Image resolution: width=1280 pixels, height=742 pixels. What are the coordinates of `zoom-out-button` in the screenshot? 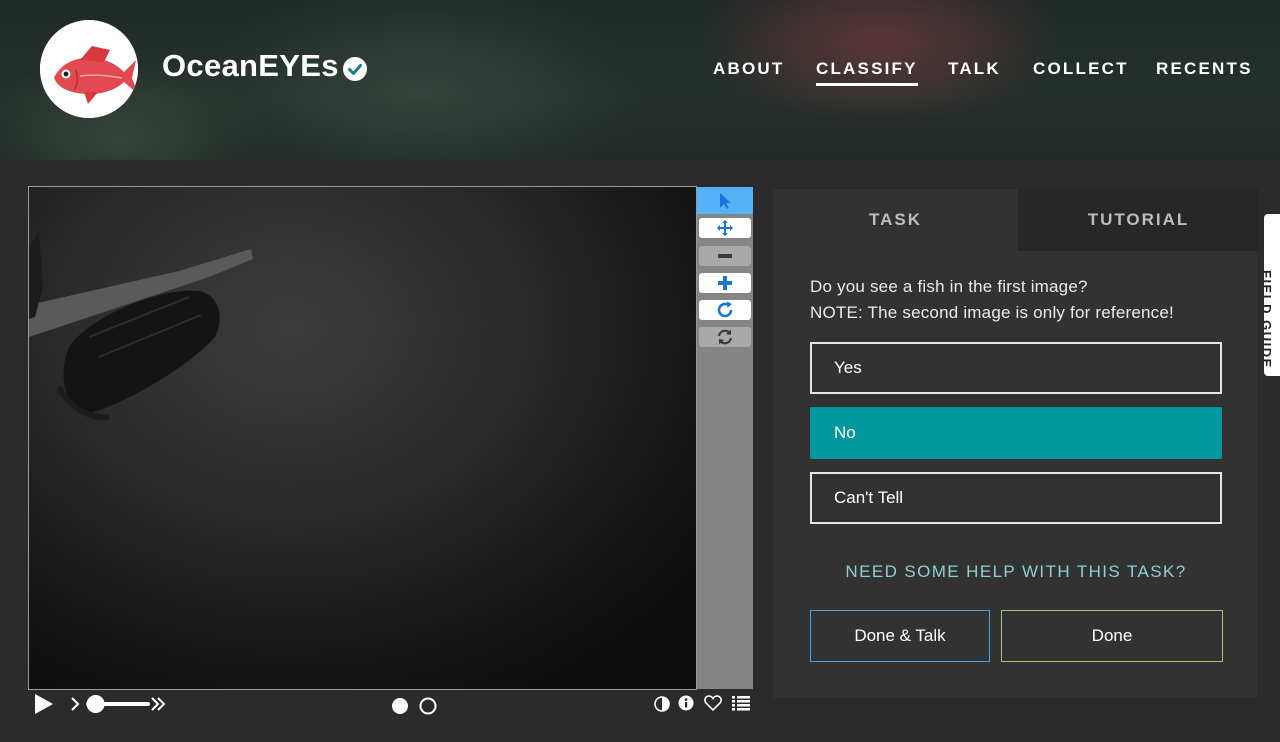 It's located at (725, 256).